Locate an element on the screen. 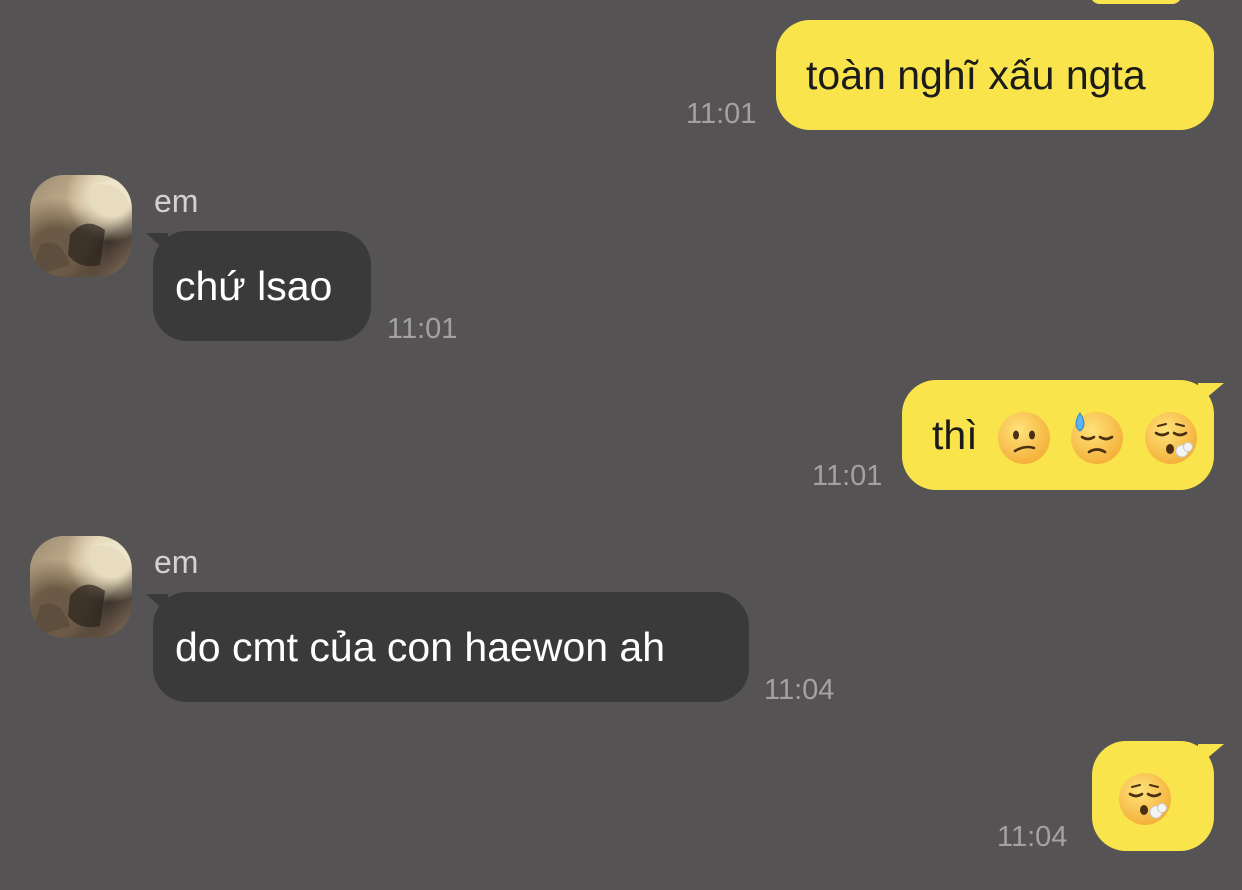 This screenshot has width=1242, height=890. message-text: toàn nghĩ xấu ngta is located at coordinates (976, 75).